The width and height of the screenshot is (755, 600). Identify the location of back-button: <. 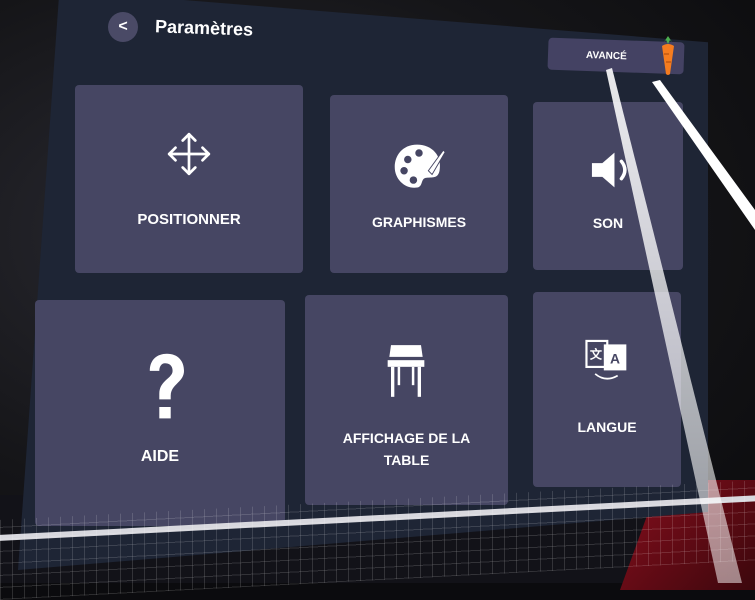
(123, 27).